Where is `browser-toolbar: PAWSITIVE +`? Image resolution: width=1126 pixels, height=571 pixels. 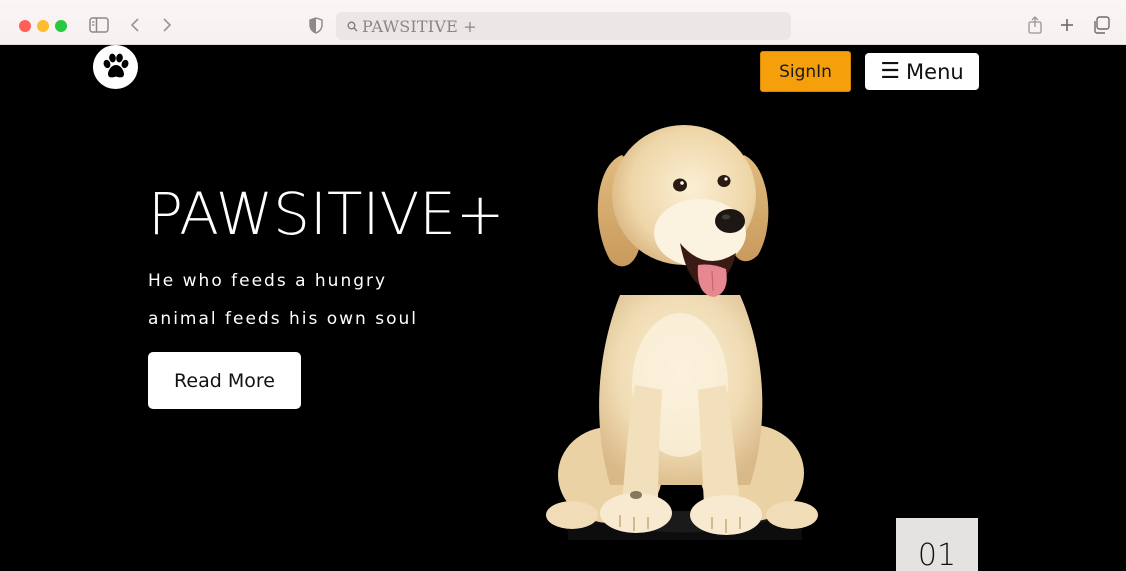 browser-toolbar: PAWSITIVE + is located at coordinates (563, 22).